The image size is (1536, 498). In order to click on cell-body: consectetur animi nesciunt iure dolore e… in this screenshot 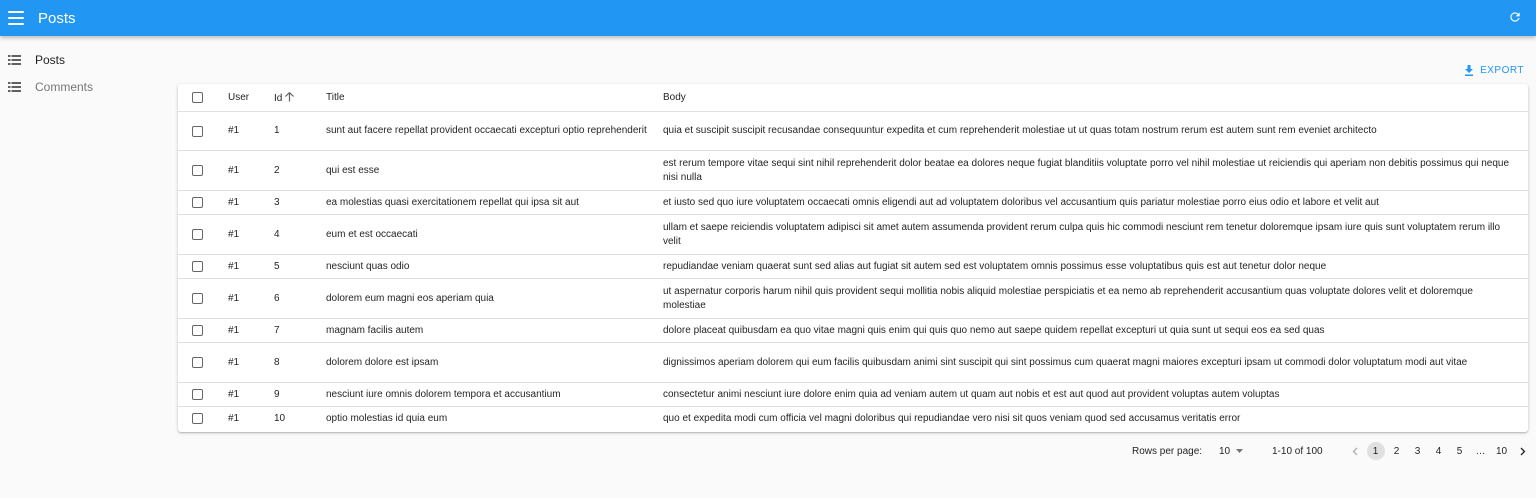, I will do `click(1095, 394)`.